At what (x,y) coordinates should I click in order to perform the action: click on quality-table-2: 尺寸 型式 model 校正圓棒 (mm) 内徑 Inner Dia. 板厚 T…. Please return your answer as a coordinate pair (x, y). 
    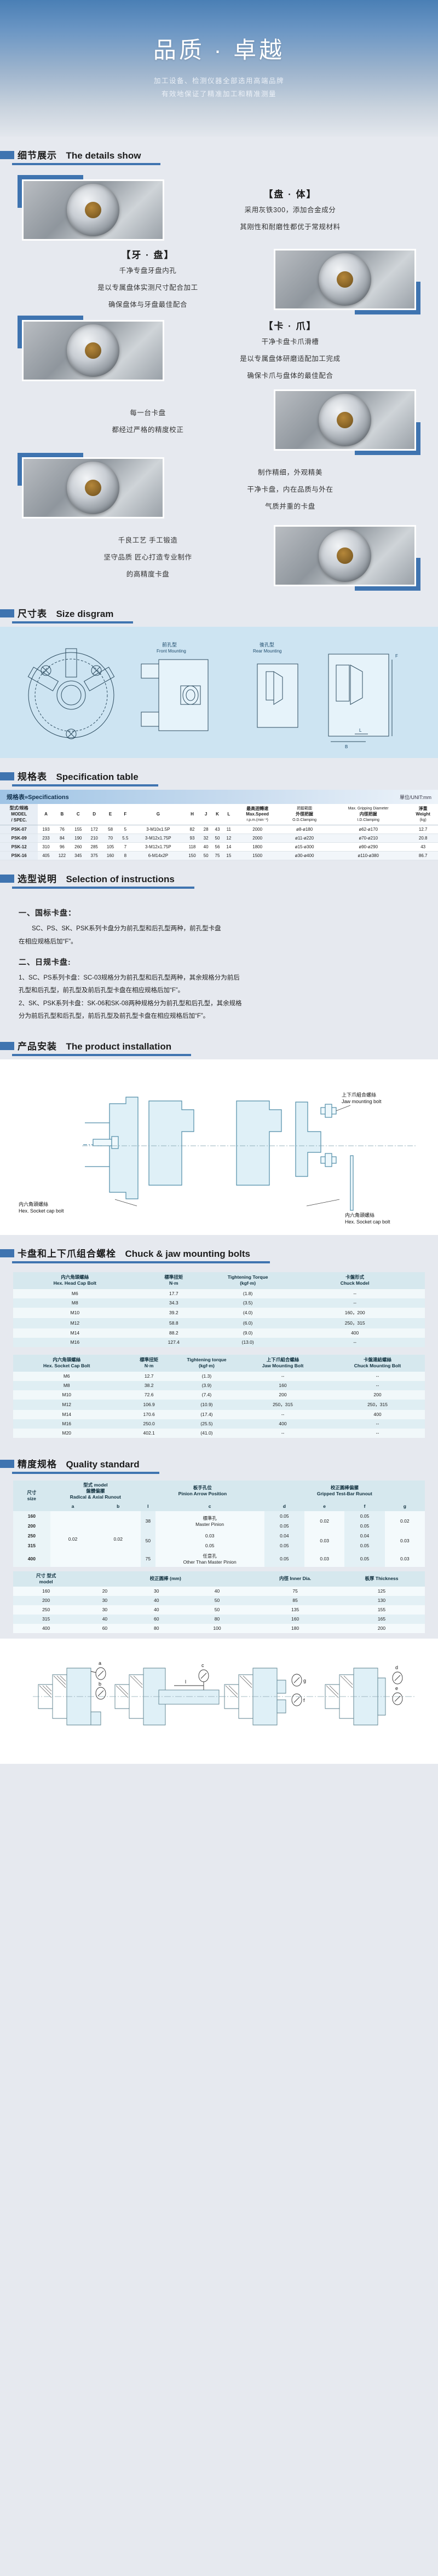
    Looking at the image, I should click on (219, 1602).